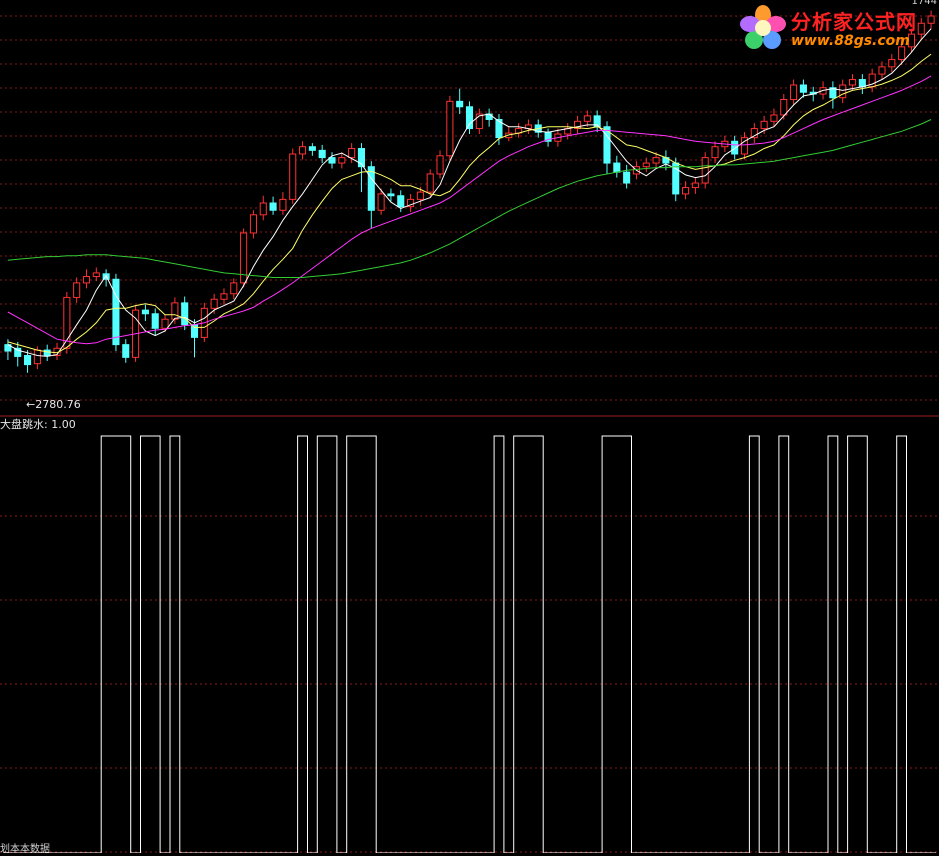 This screenshot has width=939, height=856. I want to click on bottom-status-text: 划本本数据, so click(25, 849).